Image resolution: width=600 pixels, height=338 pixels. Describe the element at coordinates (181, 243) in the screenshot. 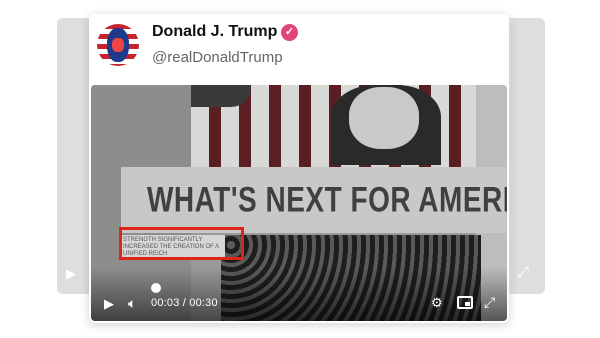

I see `highlight-box` at that location.